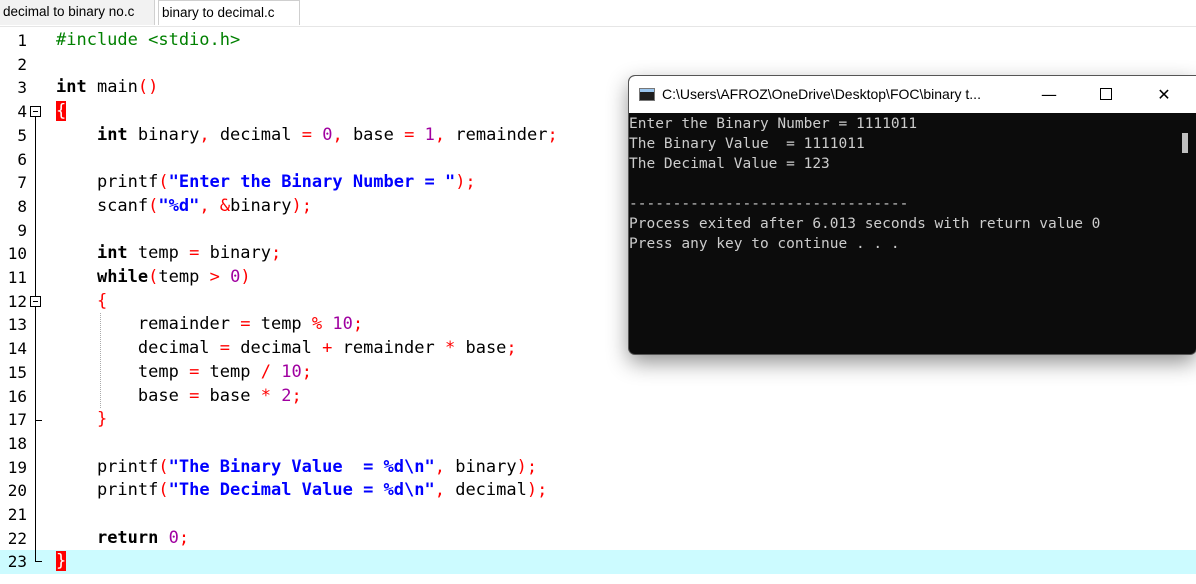  Describe the element at coordinates (22, 88) in the screenshot. I see `line-number: 3` at that location.